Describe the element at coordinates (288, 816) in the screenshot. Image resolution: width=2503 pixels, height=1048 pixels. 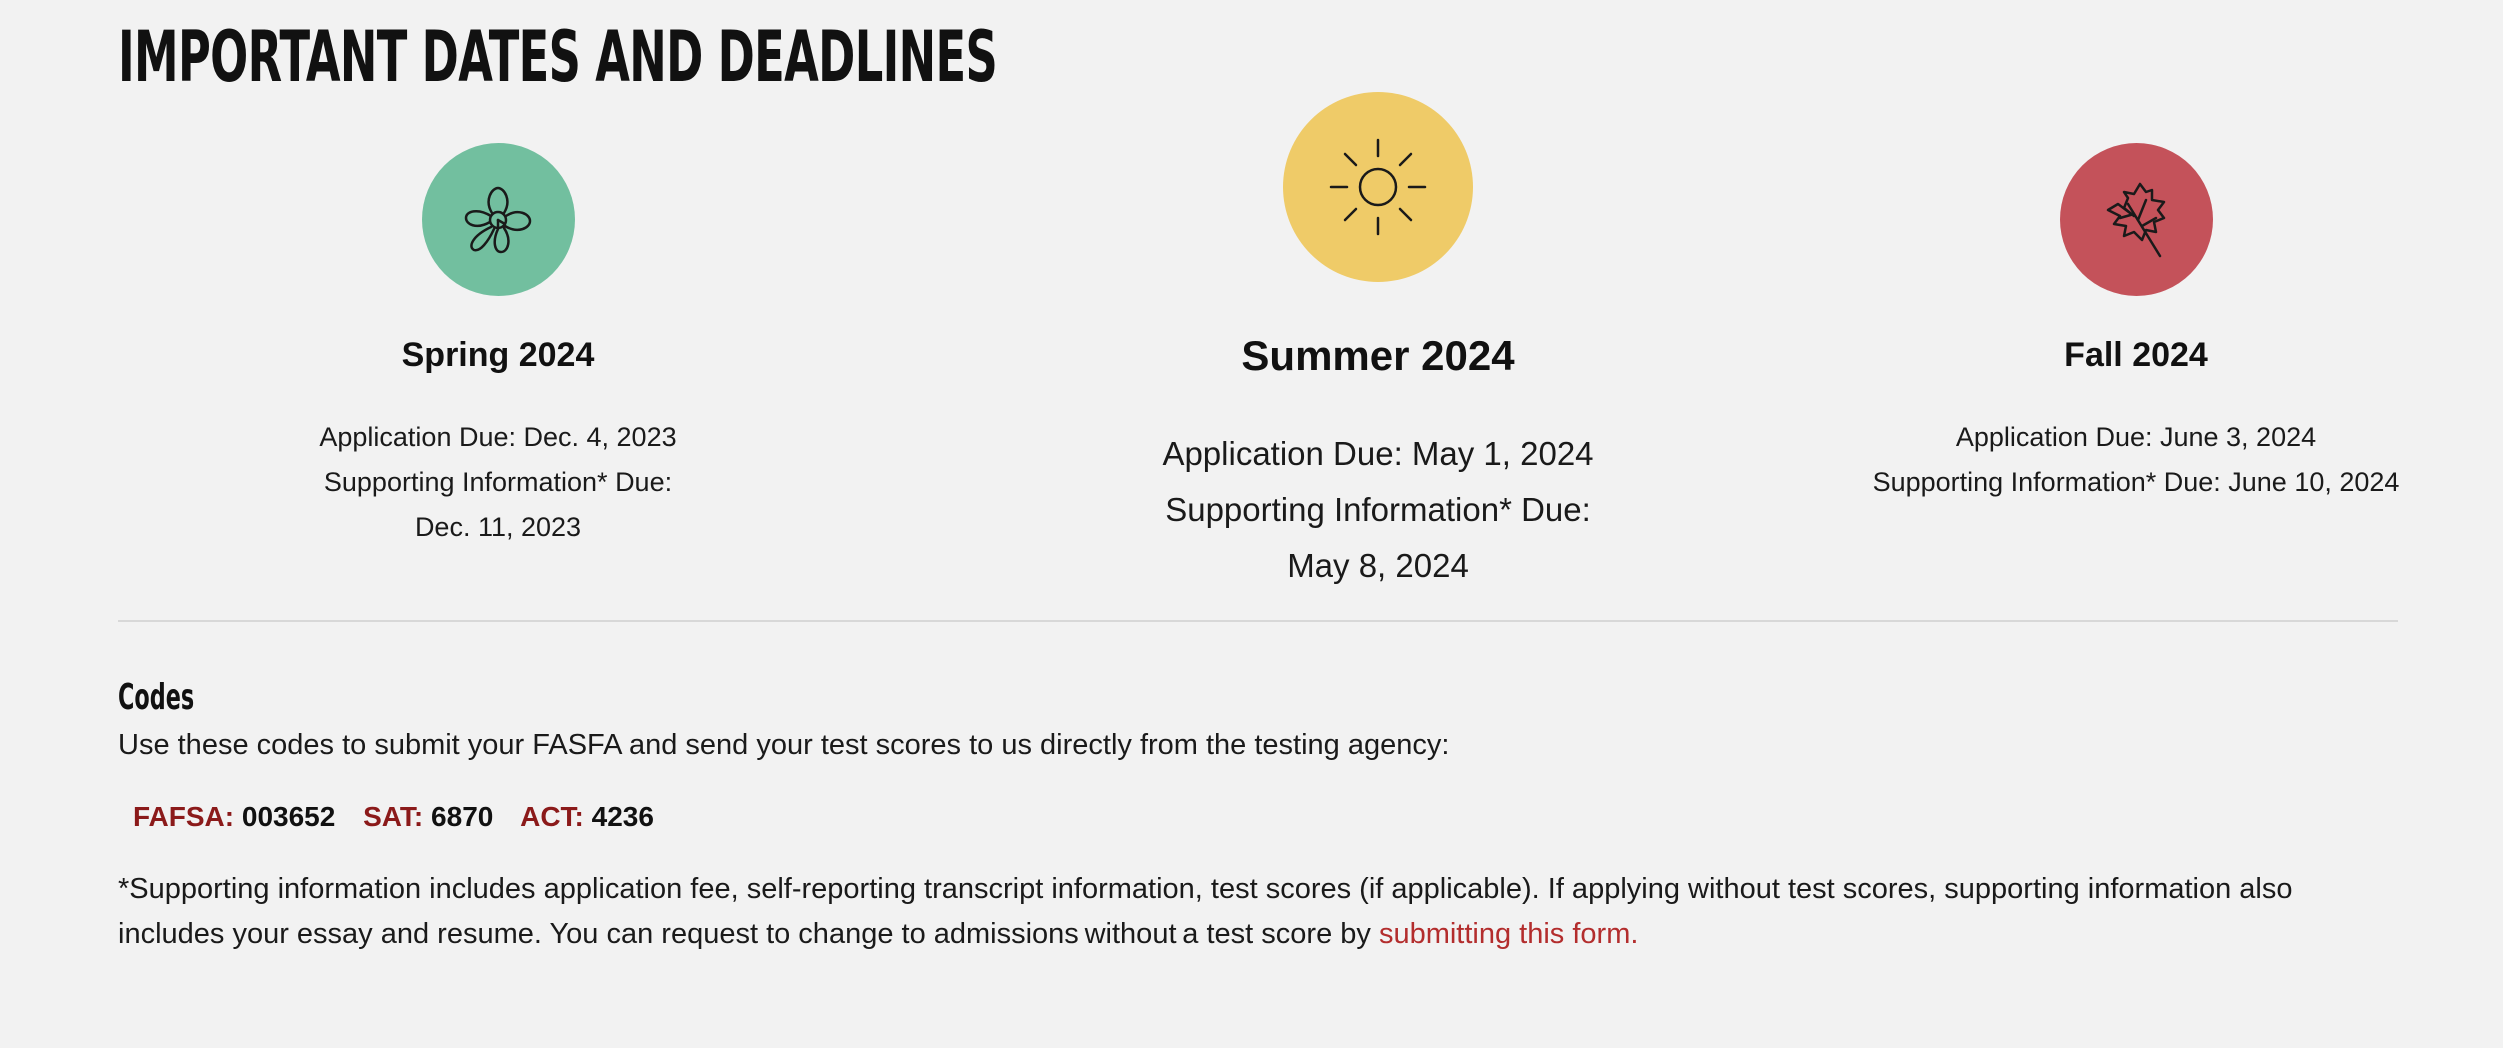
I see `fafsa-code-value: 003652` at that location.